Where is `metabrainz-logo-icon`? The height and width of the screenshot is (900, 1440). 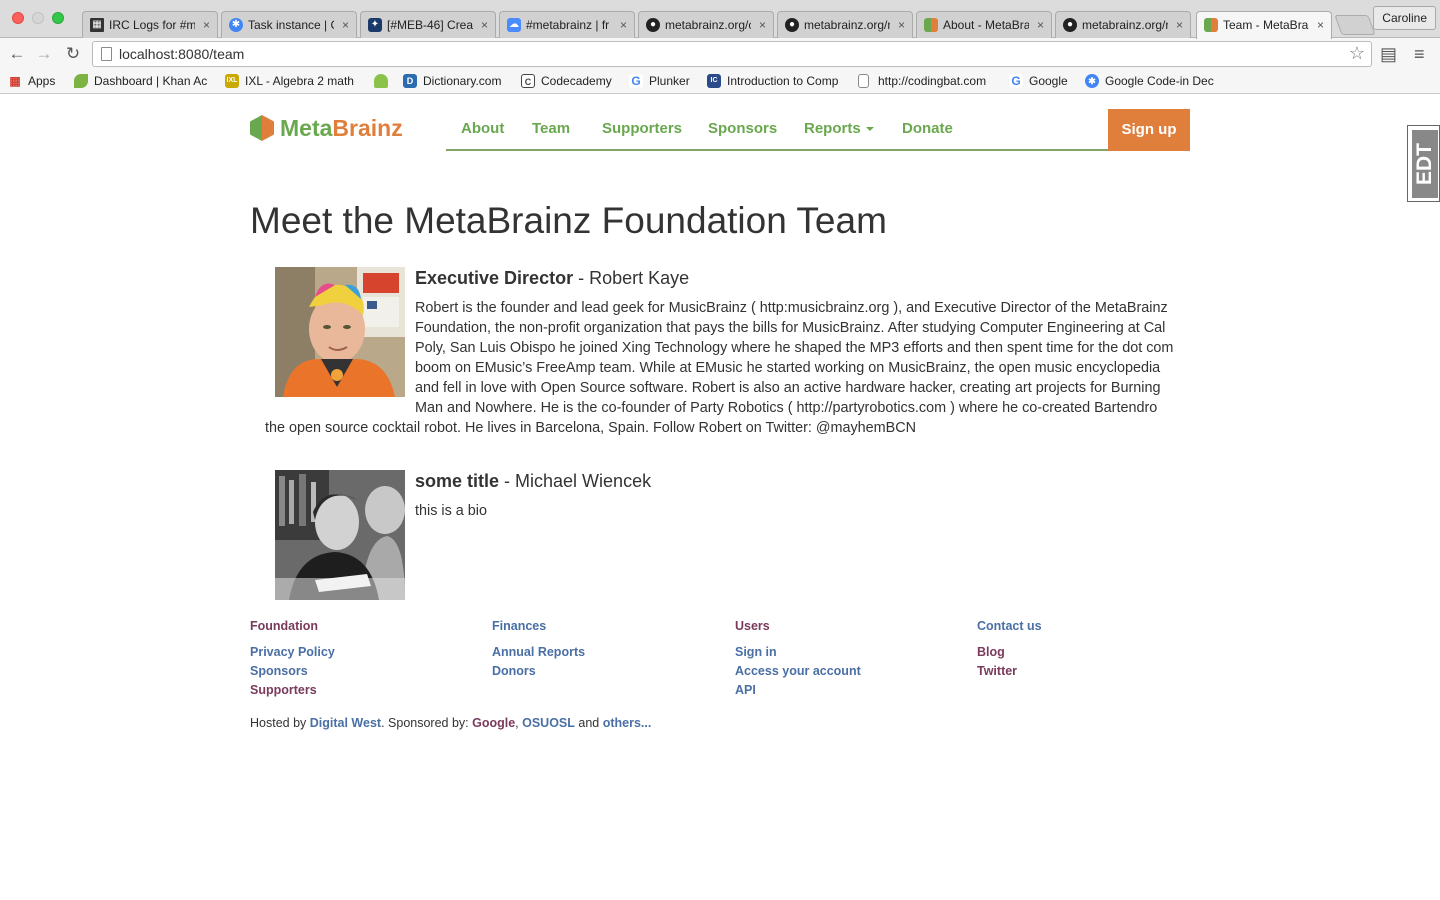 metabrainz-logo-icon is located at coordinates (262, 128).